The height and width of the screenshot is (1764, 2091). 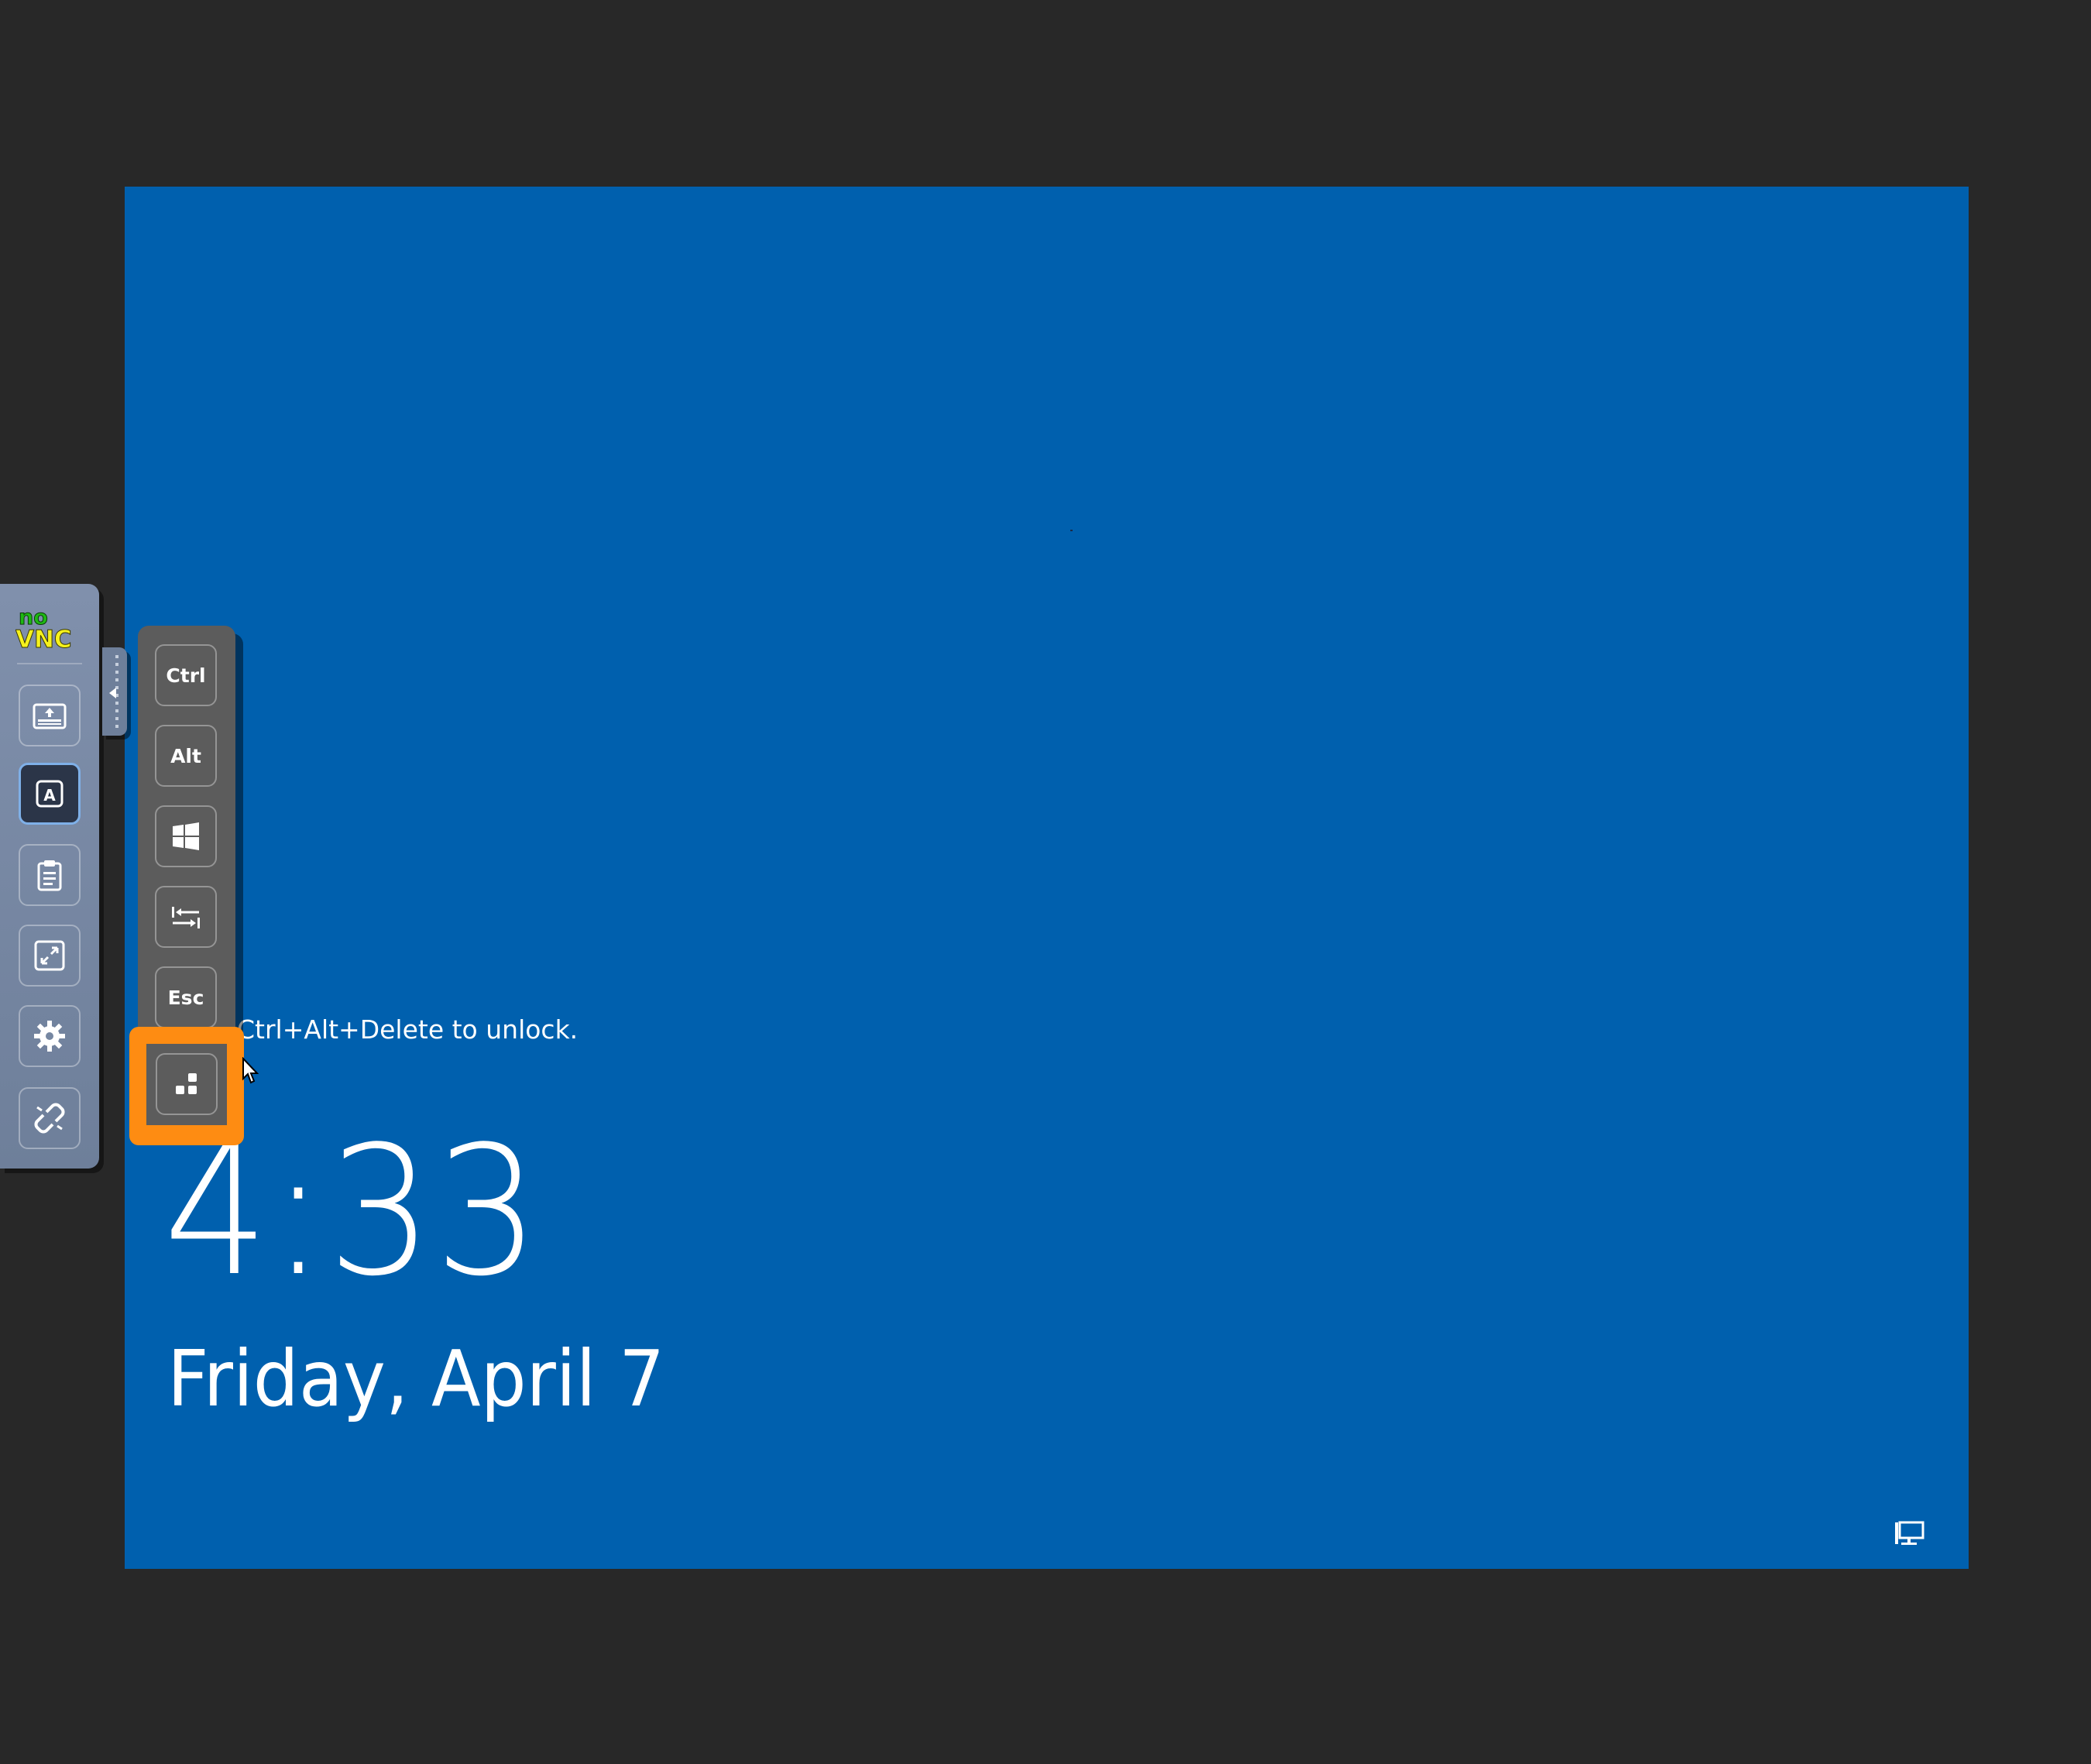 I want to click on collapse-arrow-icon, so click(x=113, y=693).